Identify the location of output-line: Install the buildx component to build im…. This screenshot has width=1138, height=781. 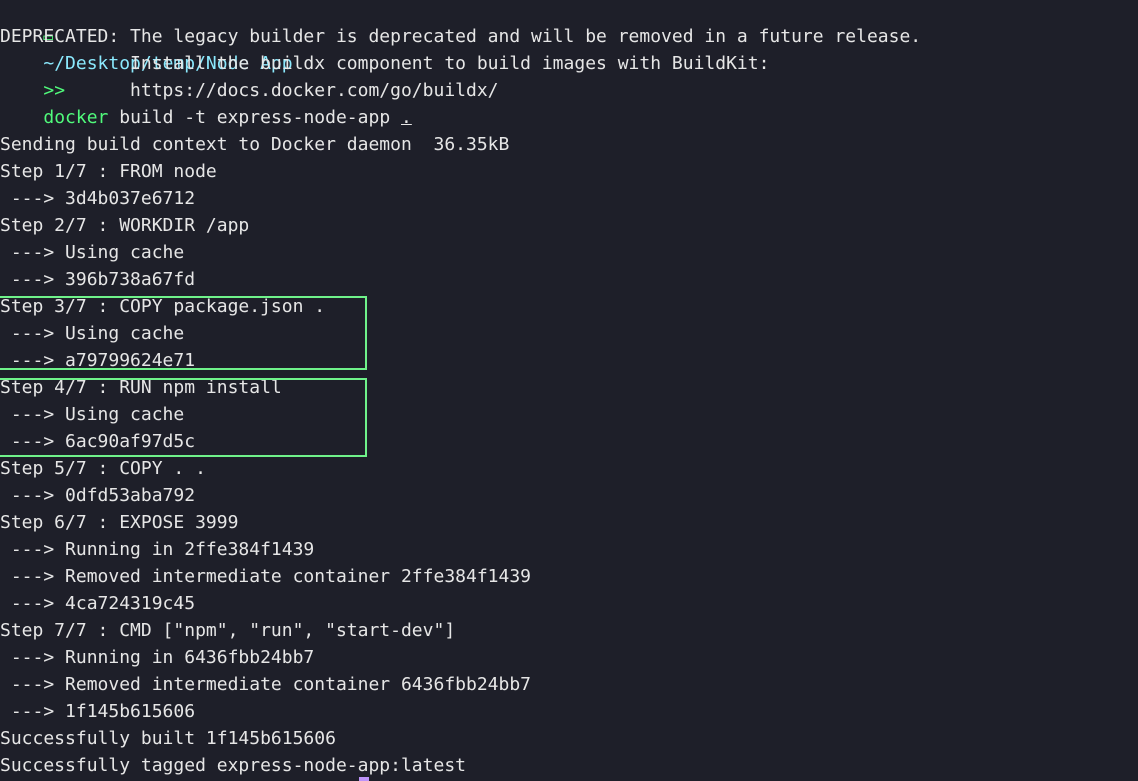
(385, 63).